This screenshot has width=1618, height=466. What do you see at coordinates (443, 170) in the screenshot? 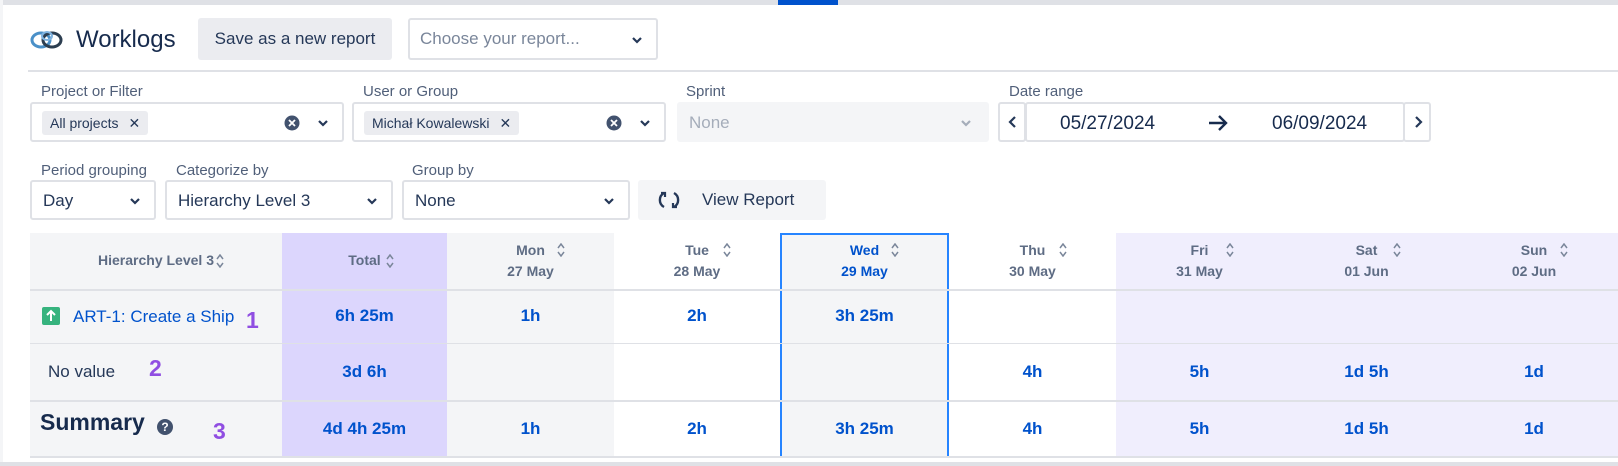
I see `group-by-label: Group by` at bounding box center [443, 170].